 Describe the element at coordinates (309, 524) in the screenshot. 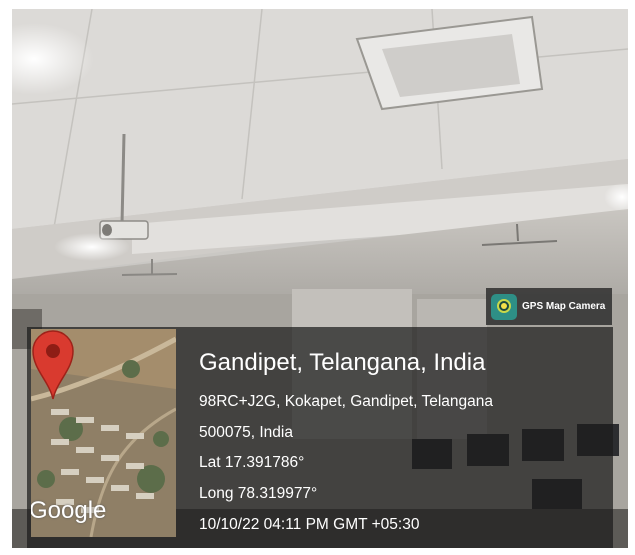

I see `timestamp: 10/10/22 04:11 PM GMT +05:30` at that location.